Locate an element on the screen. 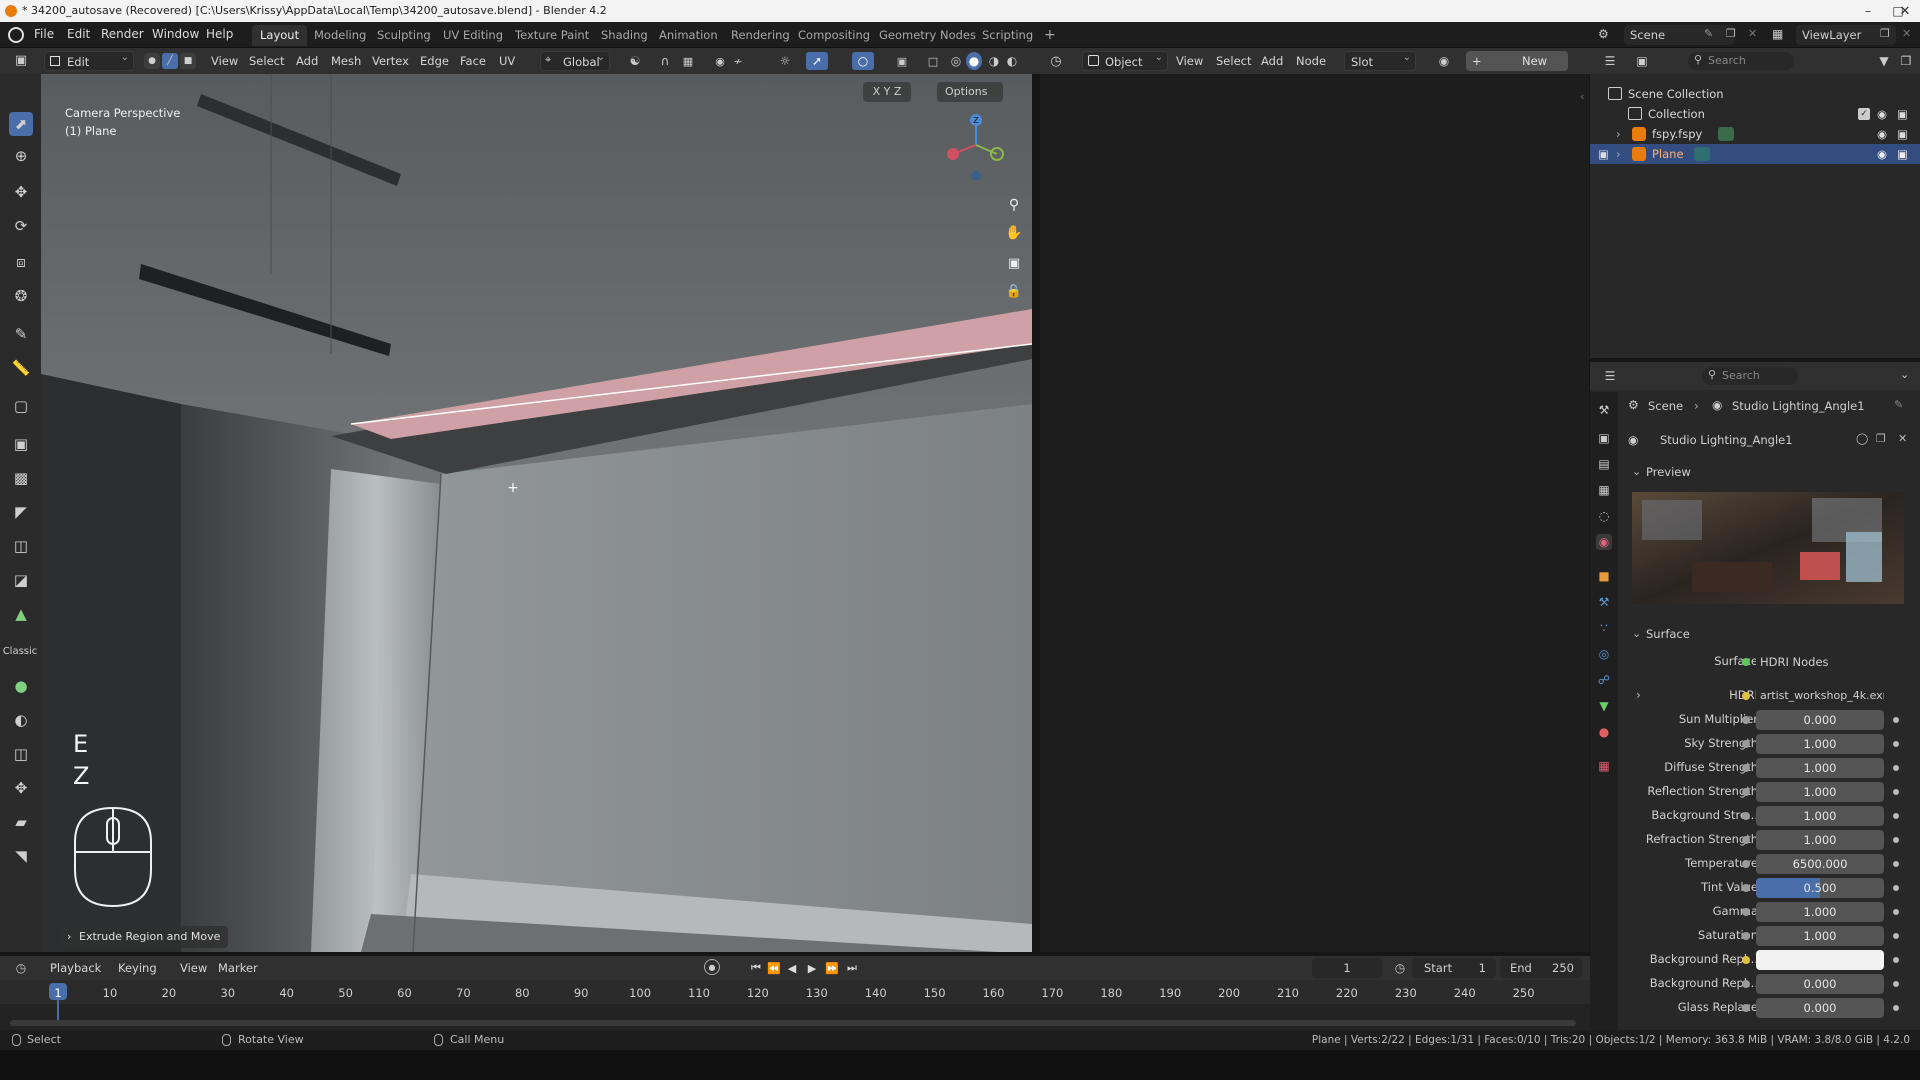 The image size is (1920, 1080). unlink-icon: ✕ is located at coordinates (1902, 438).